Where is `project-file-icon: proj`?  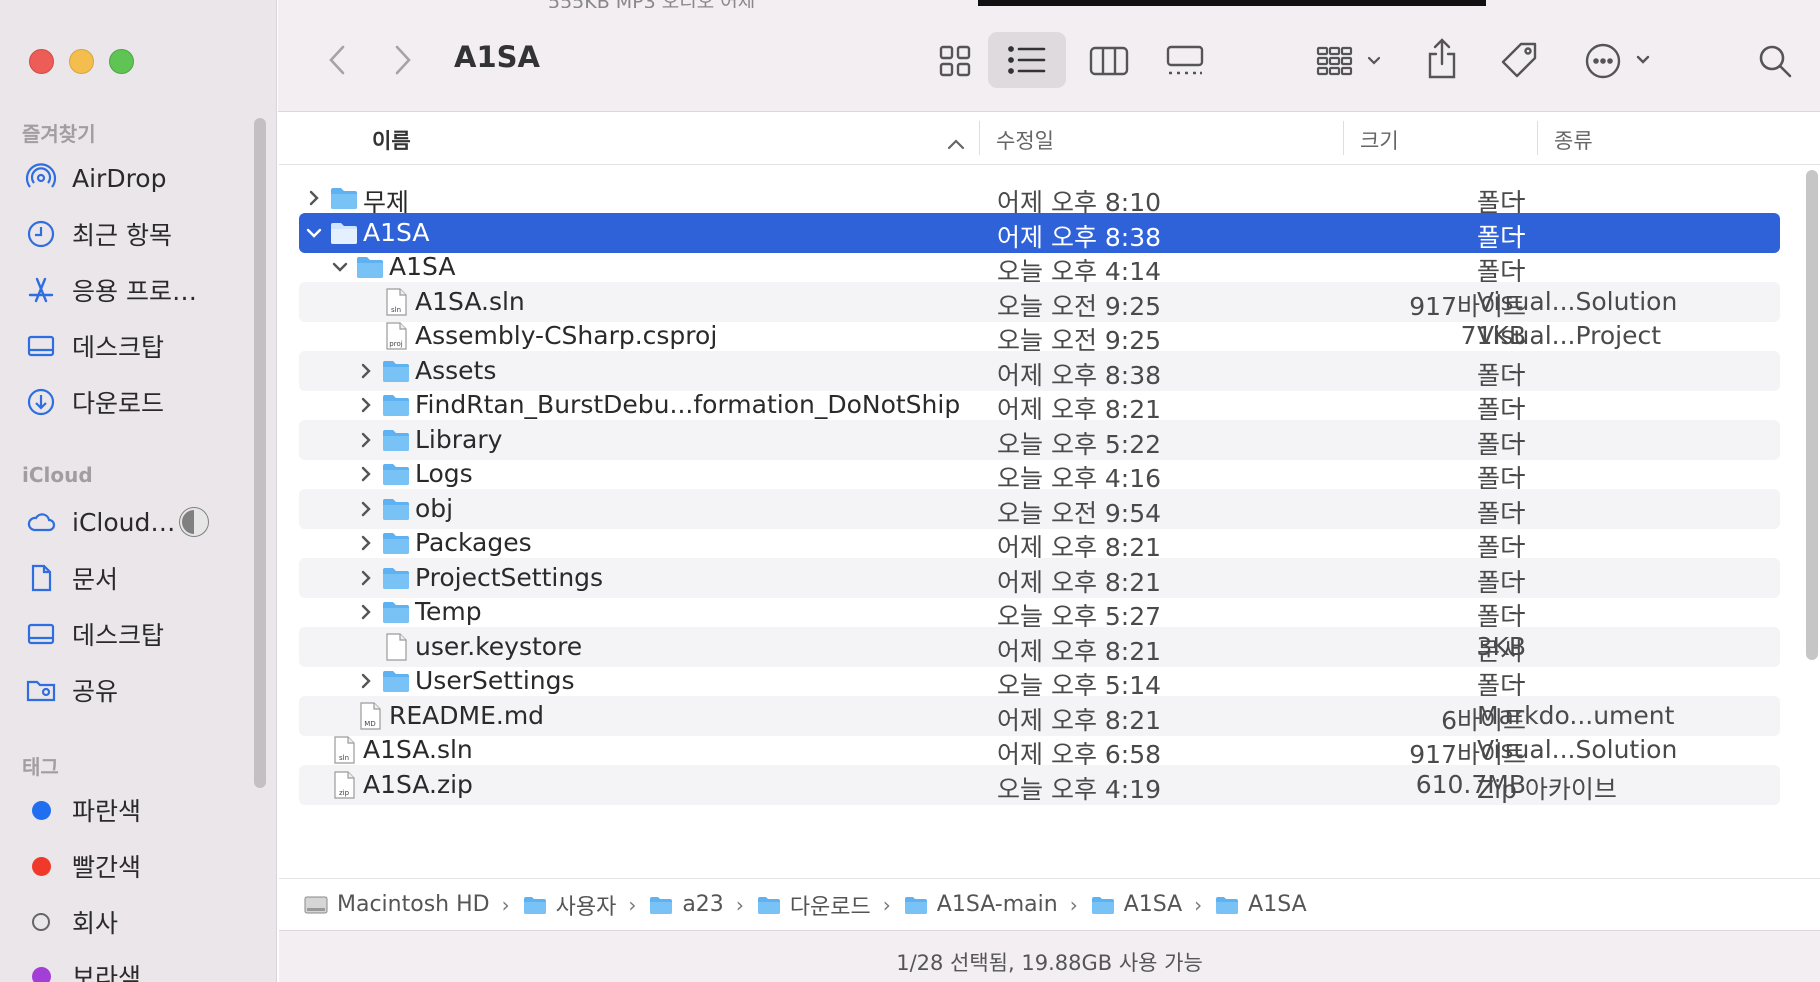
project-file-icon: proj is located at coordinates (396, 336).